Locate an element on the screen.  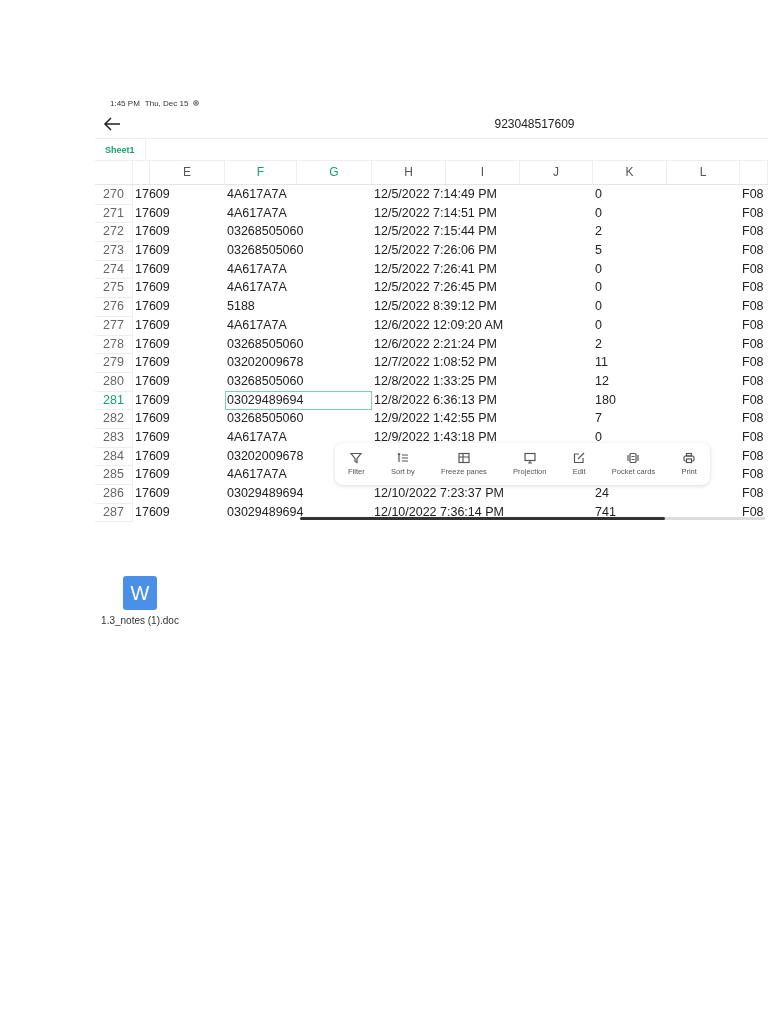
column-header: K is located at coordinates (630, 172).